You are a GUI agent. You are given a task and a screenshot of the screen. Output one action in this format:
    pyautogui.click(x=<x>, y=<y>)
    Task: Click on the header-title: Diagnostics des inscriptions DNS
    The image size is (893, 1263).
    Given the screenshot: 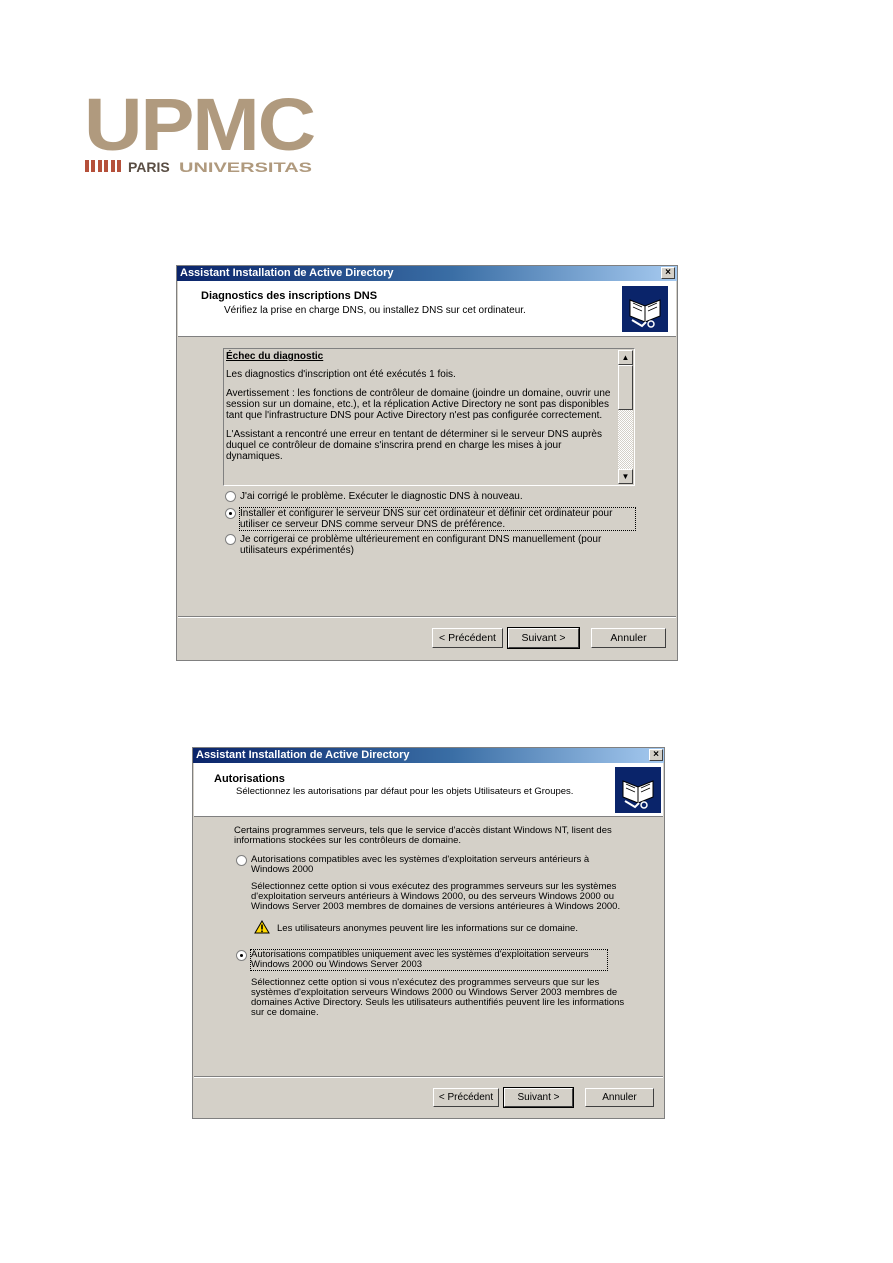 What is the action you would take?
    pyautogui.click(x=289, y=296)
    